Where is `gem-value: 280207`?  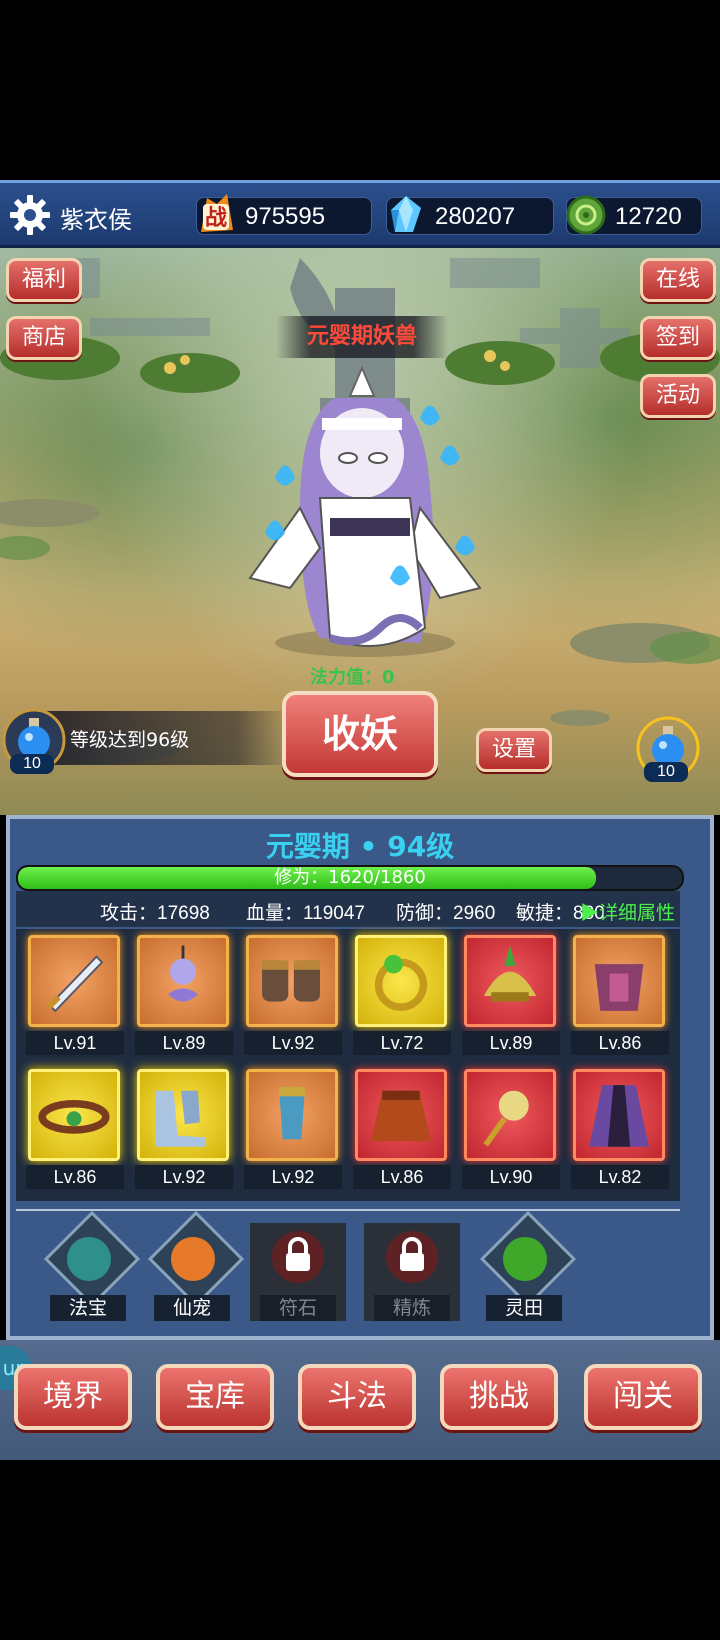 gem-value: 280207 is located at coordinates (475, 216).